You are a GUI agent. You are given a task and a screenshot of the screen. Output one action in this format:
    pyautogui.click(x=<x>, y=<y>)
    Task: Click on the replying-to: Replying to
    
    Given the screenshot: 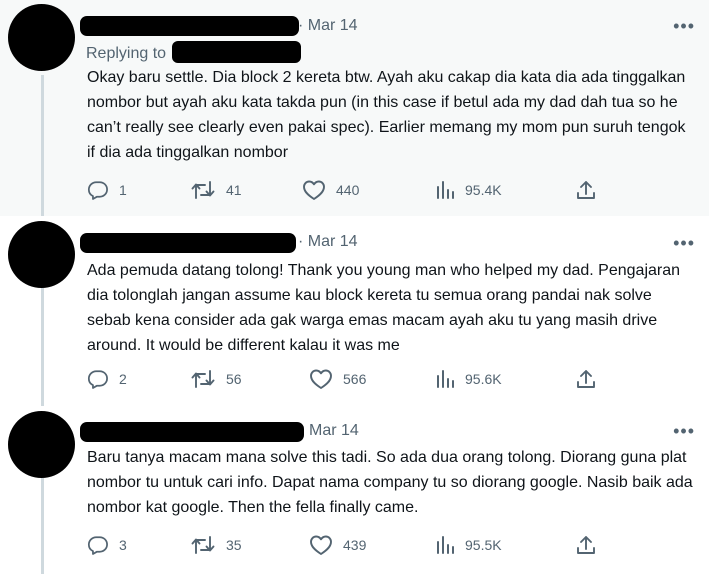 What is the action you would take?
    pyautogui.click(x=194, y=53)
    